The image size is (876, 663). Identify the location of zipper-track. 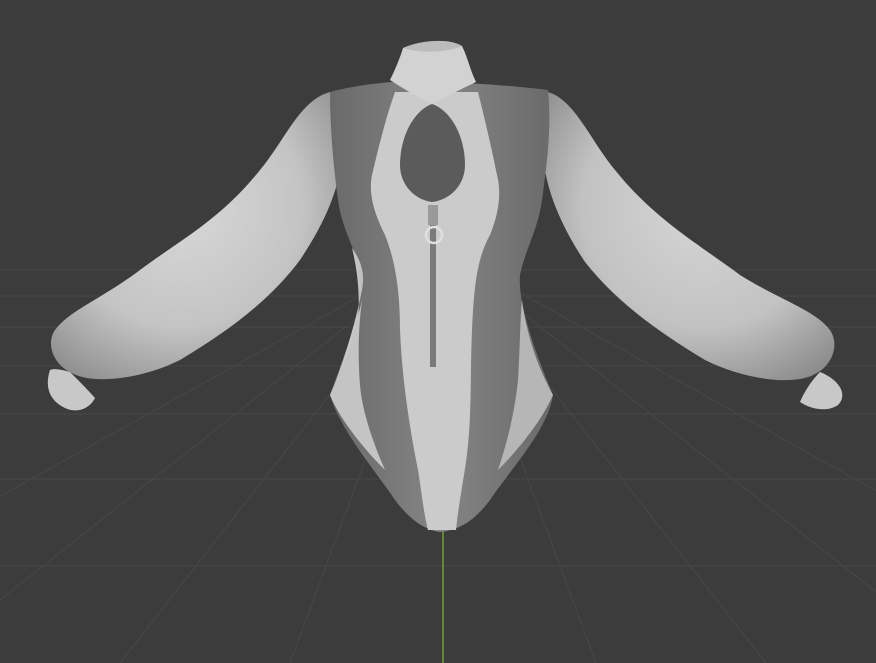
(433, 291).